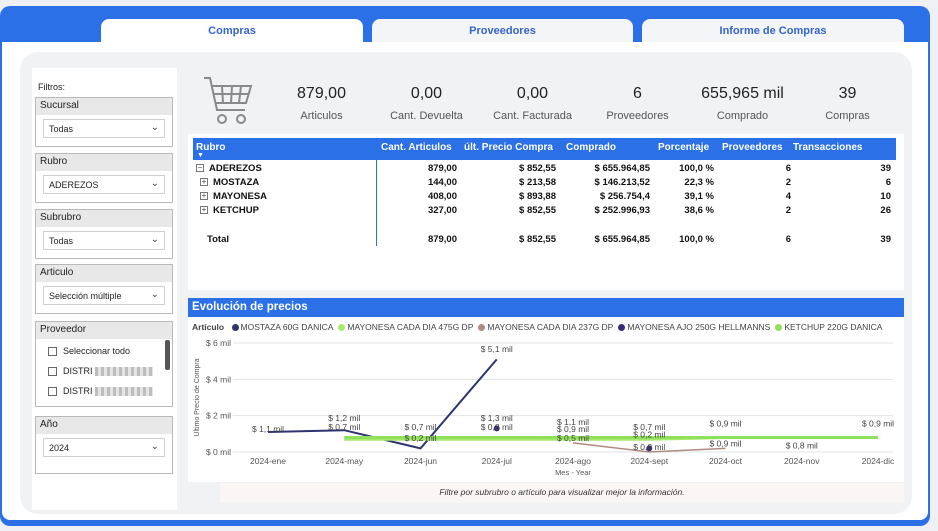 This screenshot has height=531, width=938. Describe the element at coordinates (225, 101) in the screenshot. I see `shopping-cart-icon` at that location.